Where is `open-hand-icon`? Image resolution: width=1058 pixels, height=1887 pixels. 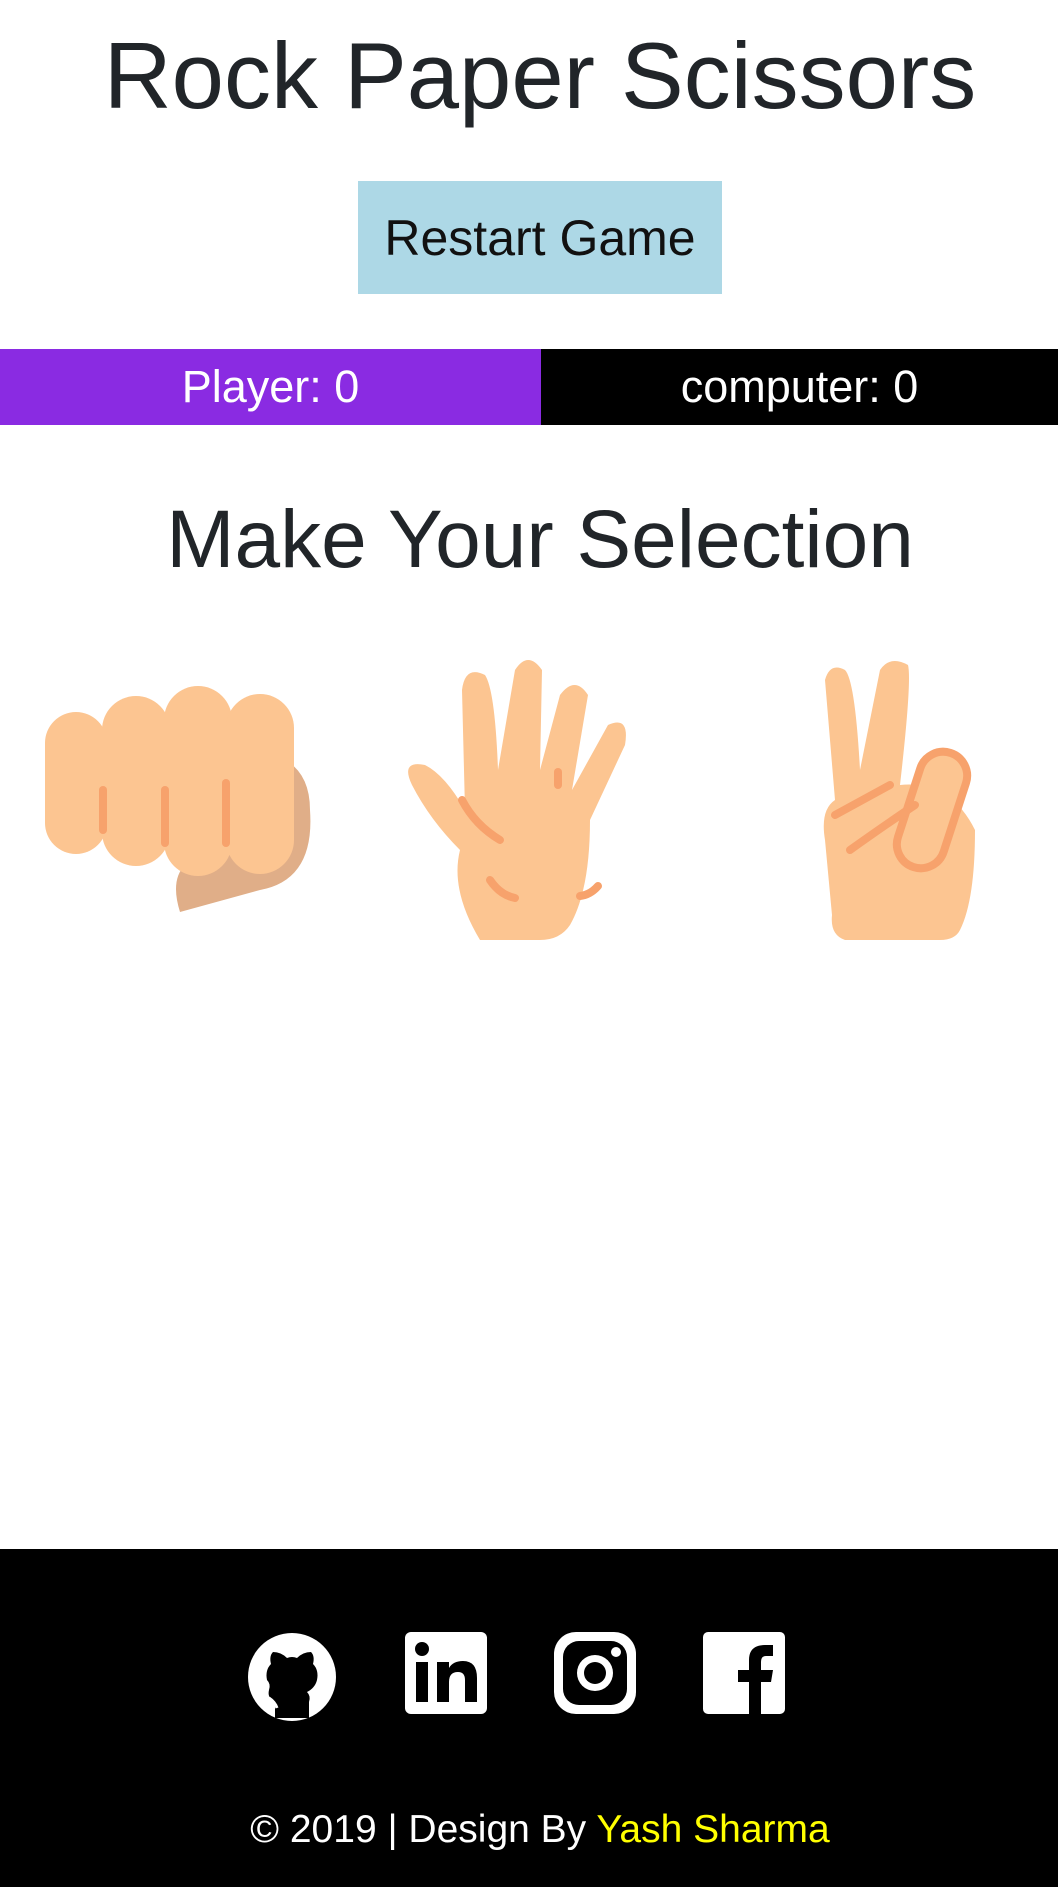
open-hand-icon is located at coordinates (517, 800).